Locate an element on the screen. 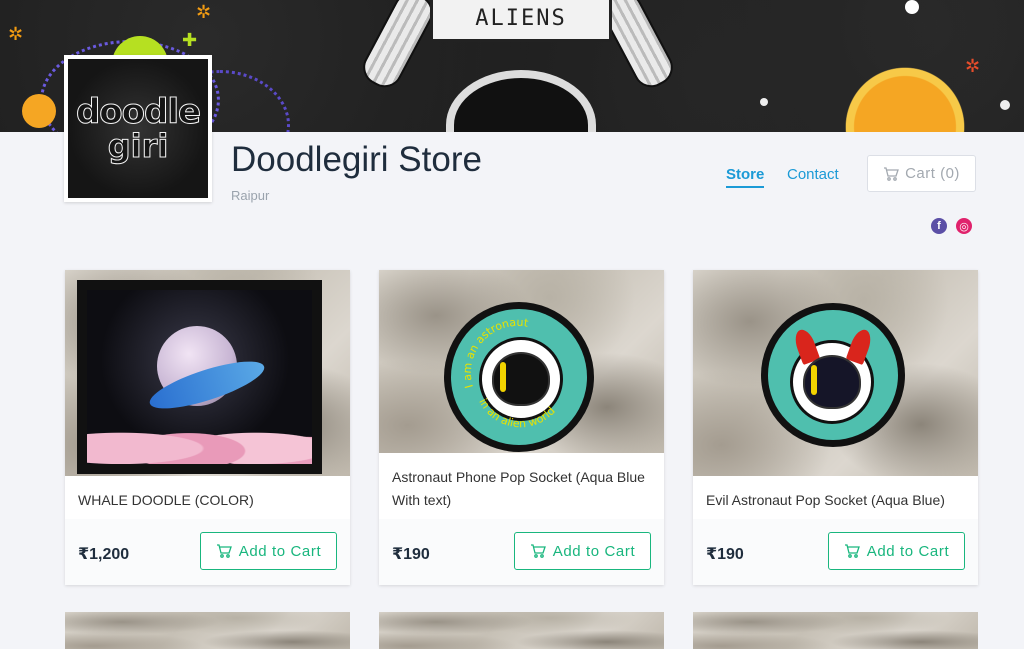  cart-label: Cart (0) is located at coordinates (932, 173).